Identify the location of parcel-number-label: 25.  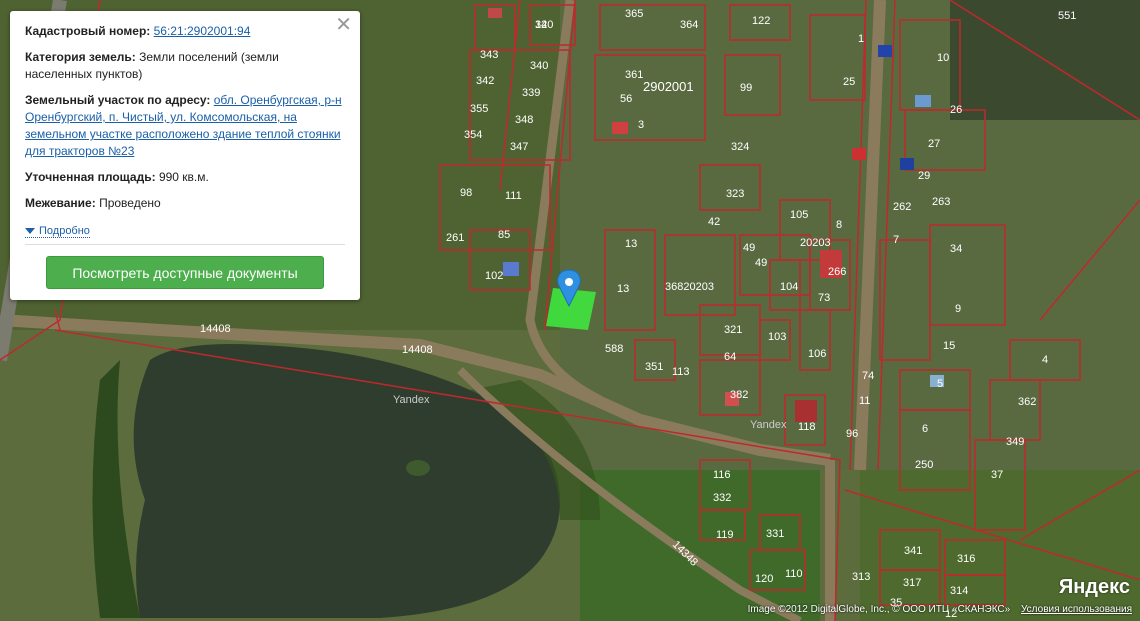
(849, 82).